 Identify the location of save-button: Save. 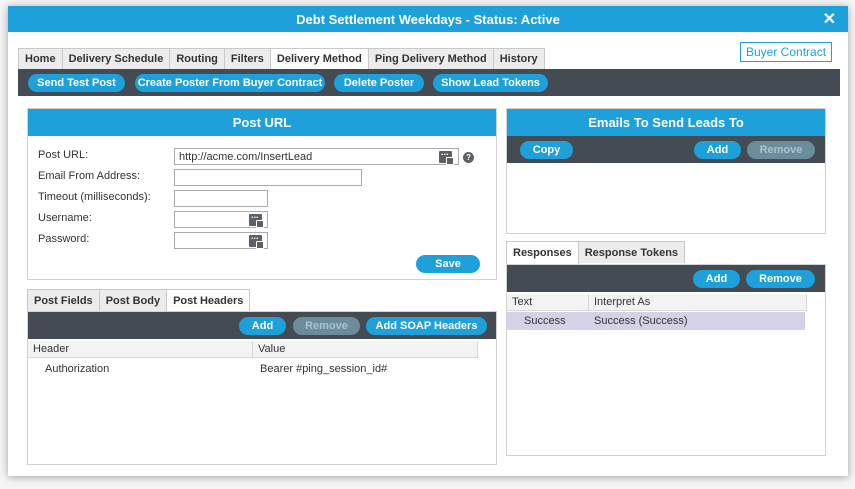
(448, 264).